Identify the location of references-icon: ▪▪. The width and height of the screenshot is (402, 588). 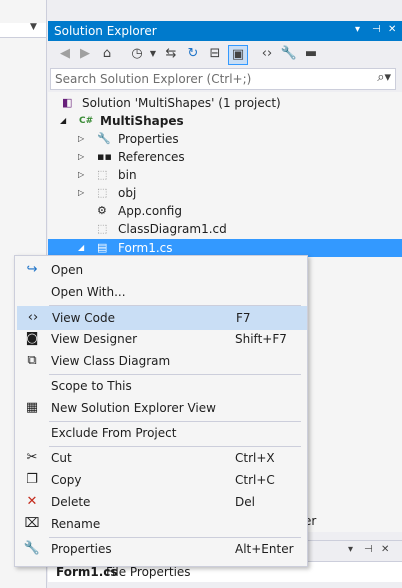
(104, 156).